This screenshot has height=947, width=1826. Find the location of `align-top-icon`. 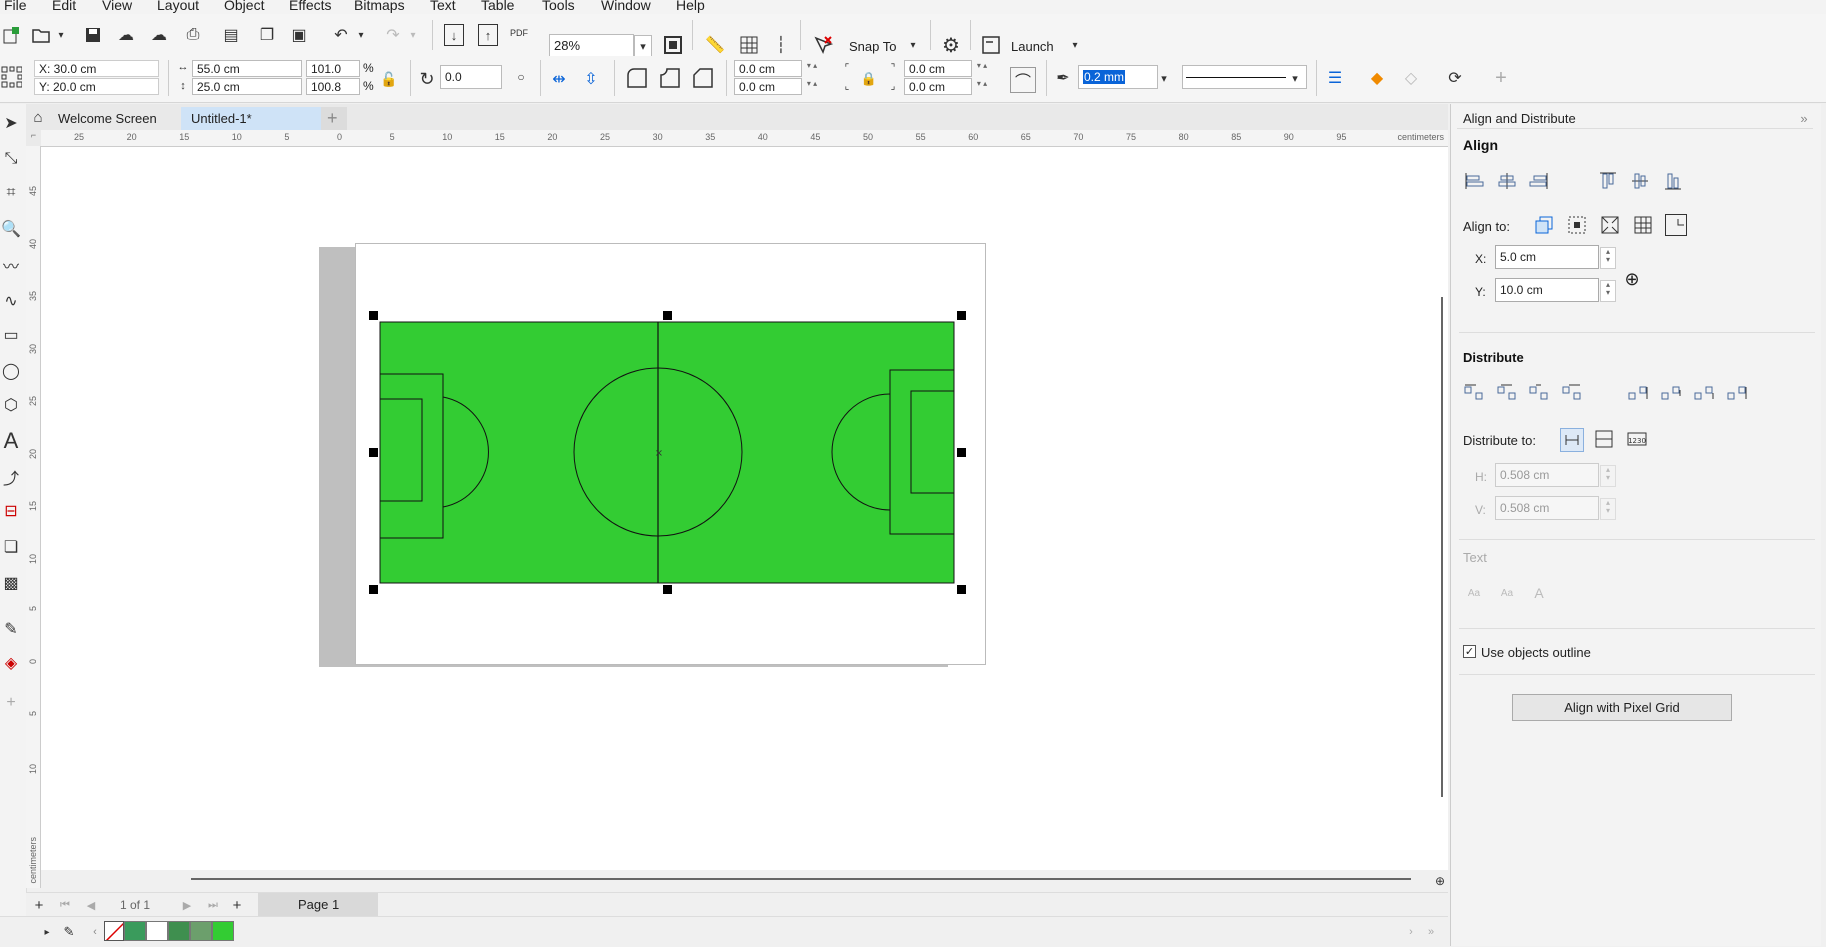

align-top-icon is located at coordinates (1608, 181).